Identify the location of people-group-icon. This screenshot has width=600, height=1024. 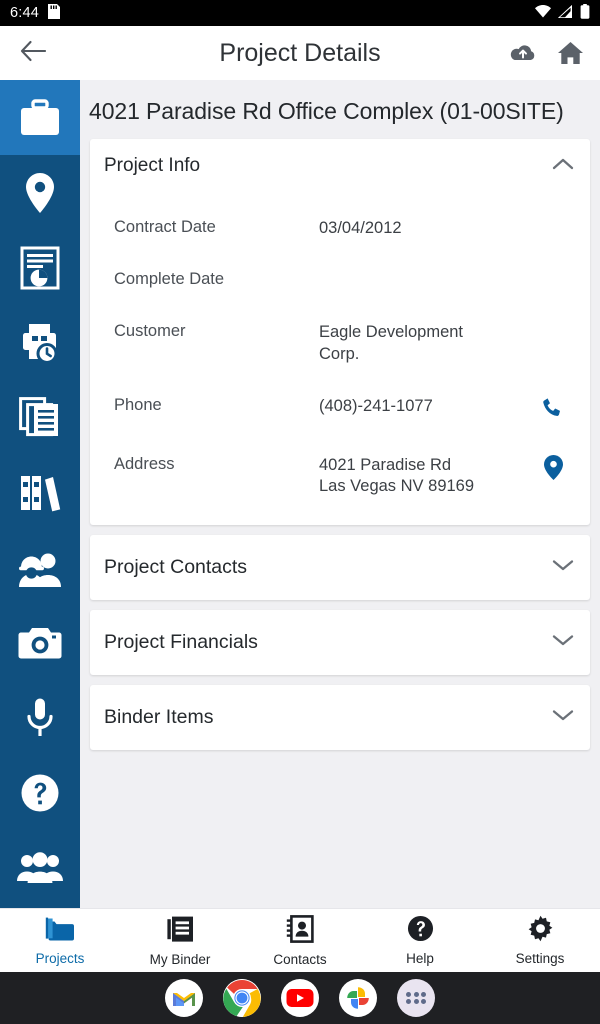
(40, 868).